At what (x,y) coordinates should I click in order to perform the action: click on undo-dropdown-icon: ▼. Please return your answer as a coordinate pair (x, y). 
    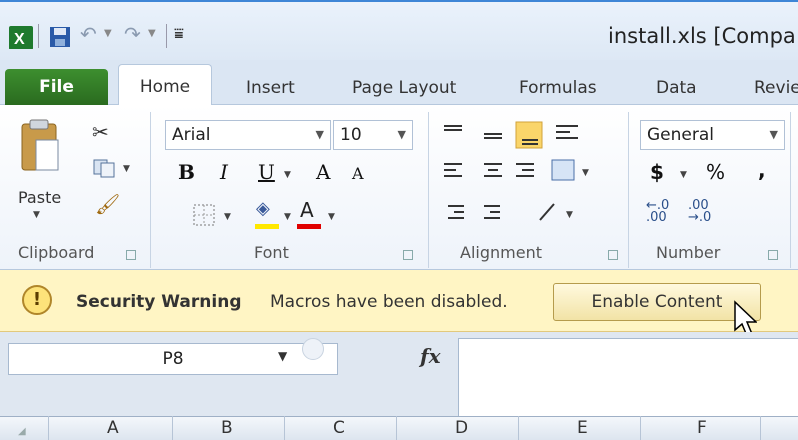
    Looking at the image, I should click on (108, 33).